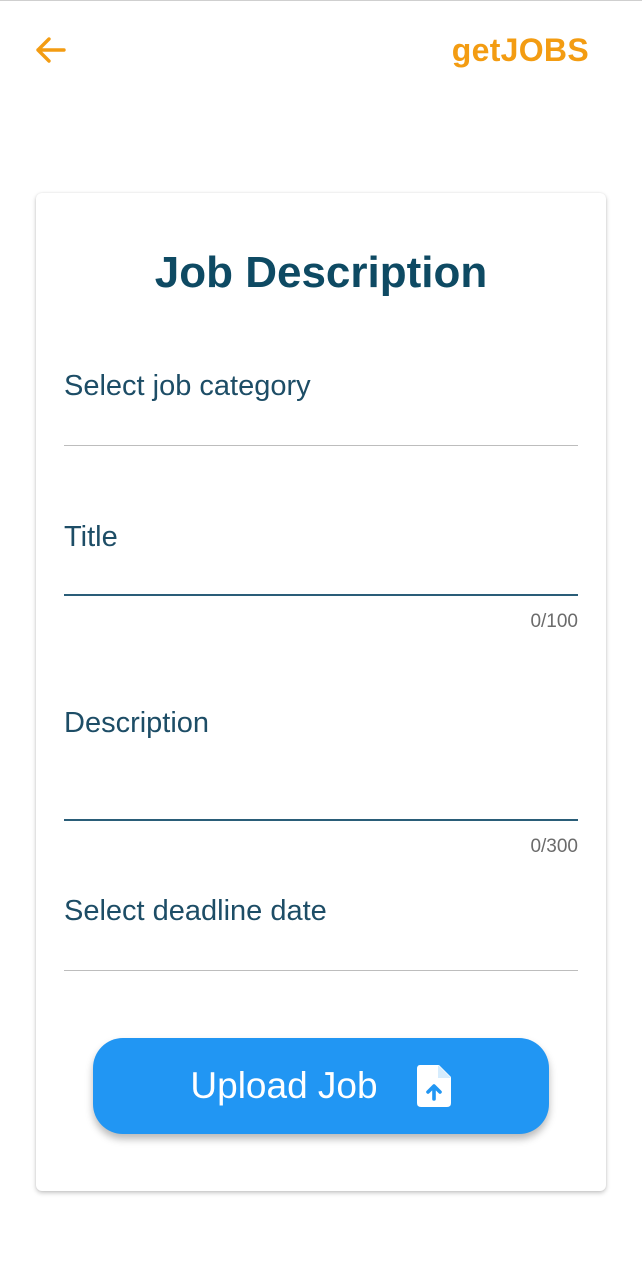  What do you see at coordinates (554, 621) in the screenshot?
I see `title-char-counter: 0/100` at bounding box center [554, 621].